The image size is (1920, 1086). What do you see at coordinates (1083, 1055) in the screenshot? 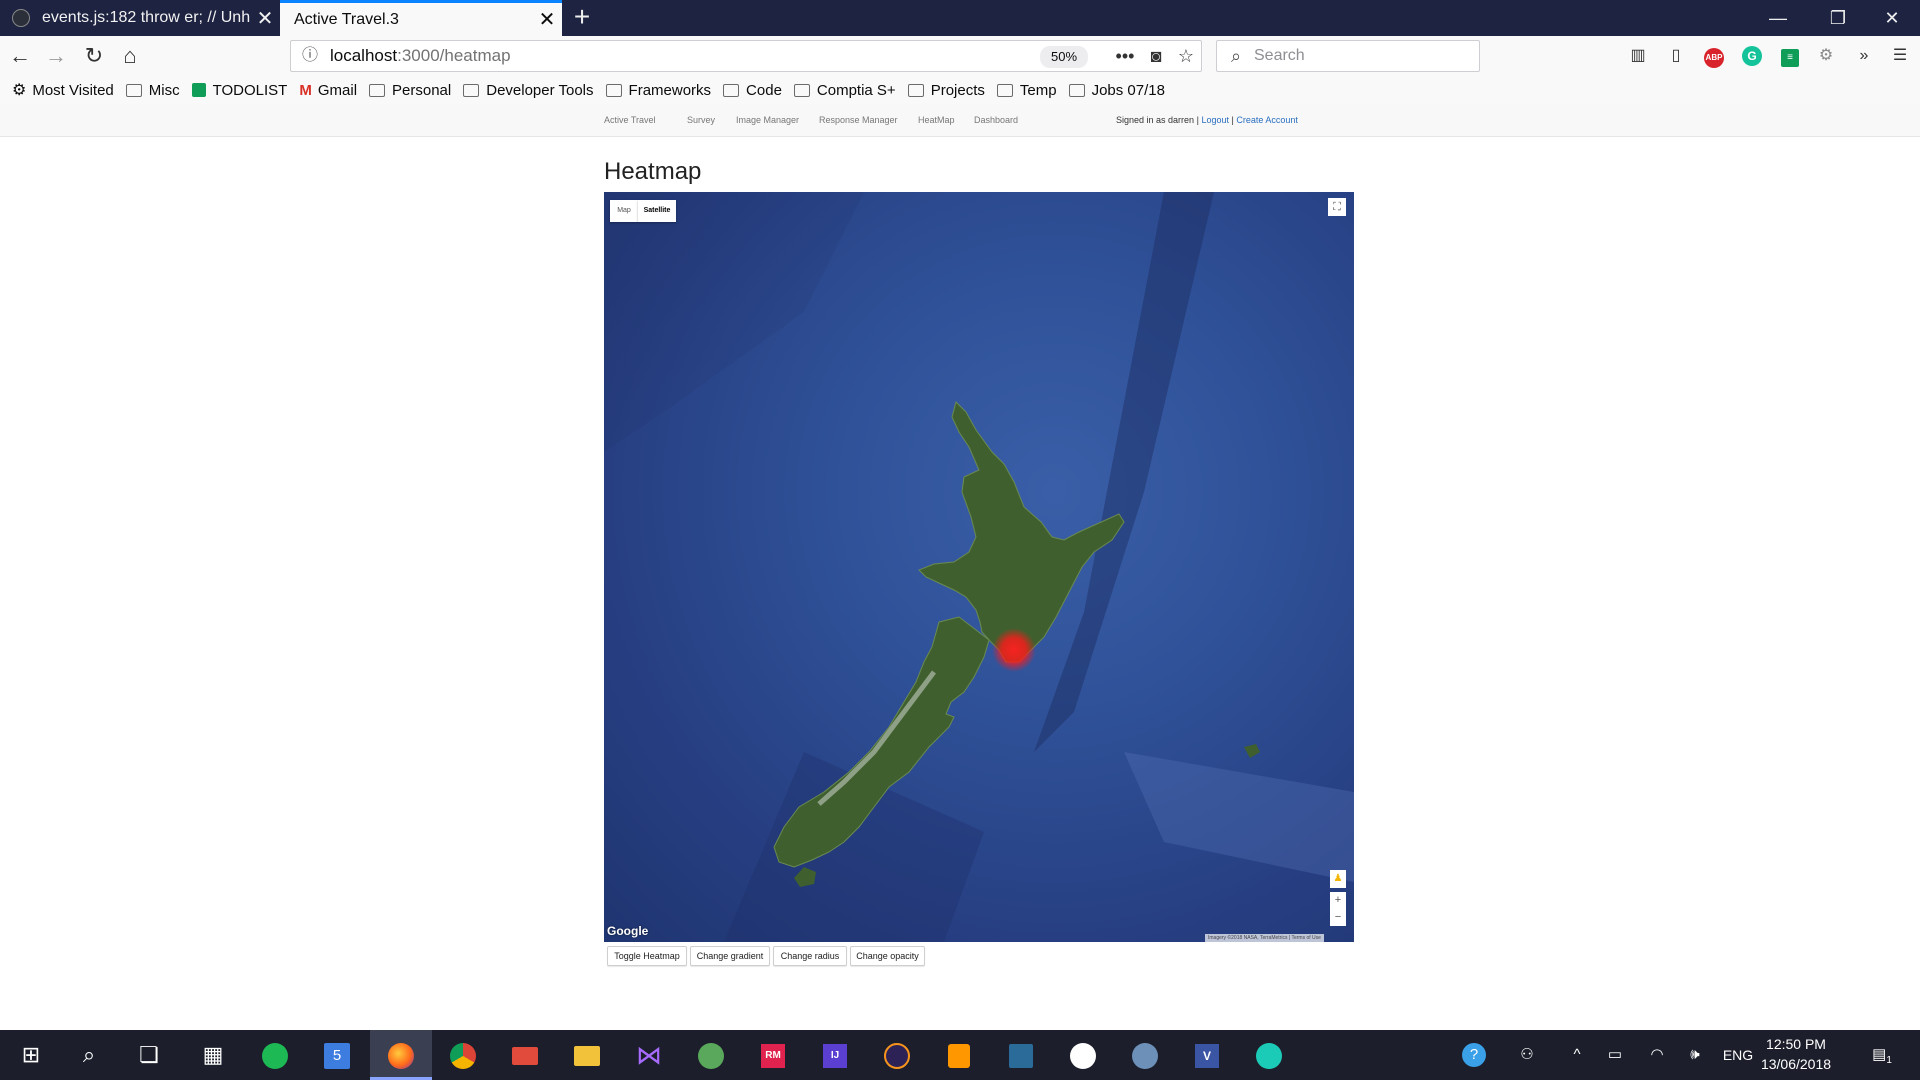
I see `mongodb-compass-icon` at bounding box center [1083, 1055].